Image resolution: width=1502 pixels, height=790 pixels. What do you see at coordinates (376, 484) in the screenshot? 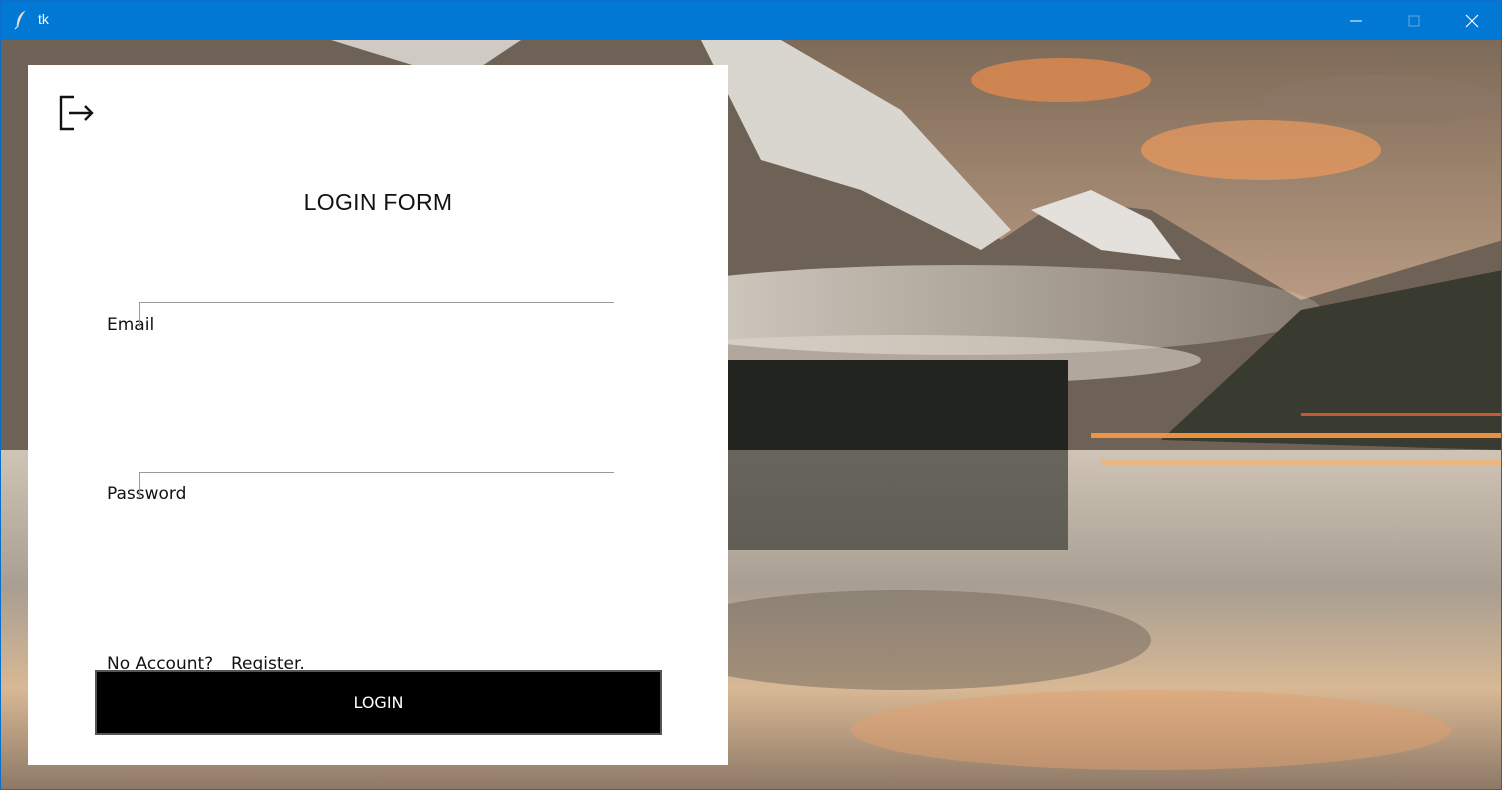
I see `password-field` at bounding box center [376, 484].